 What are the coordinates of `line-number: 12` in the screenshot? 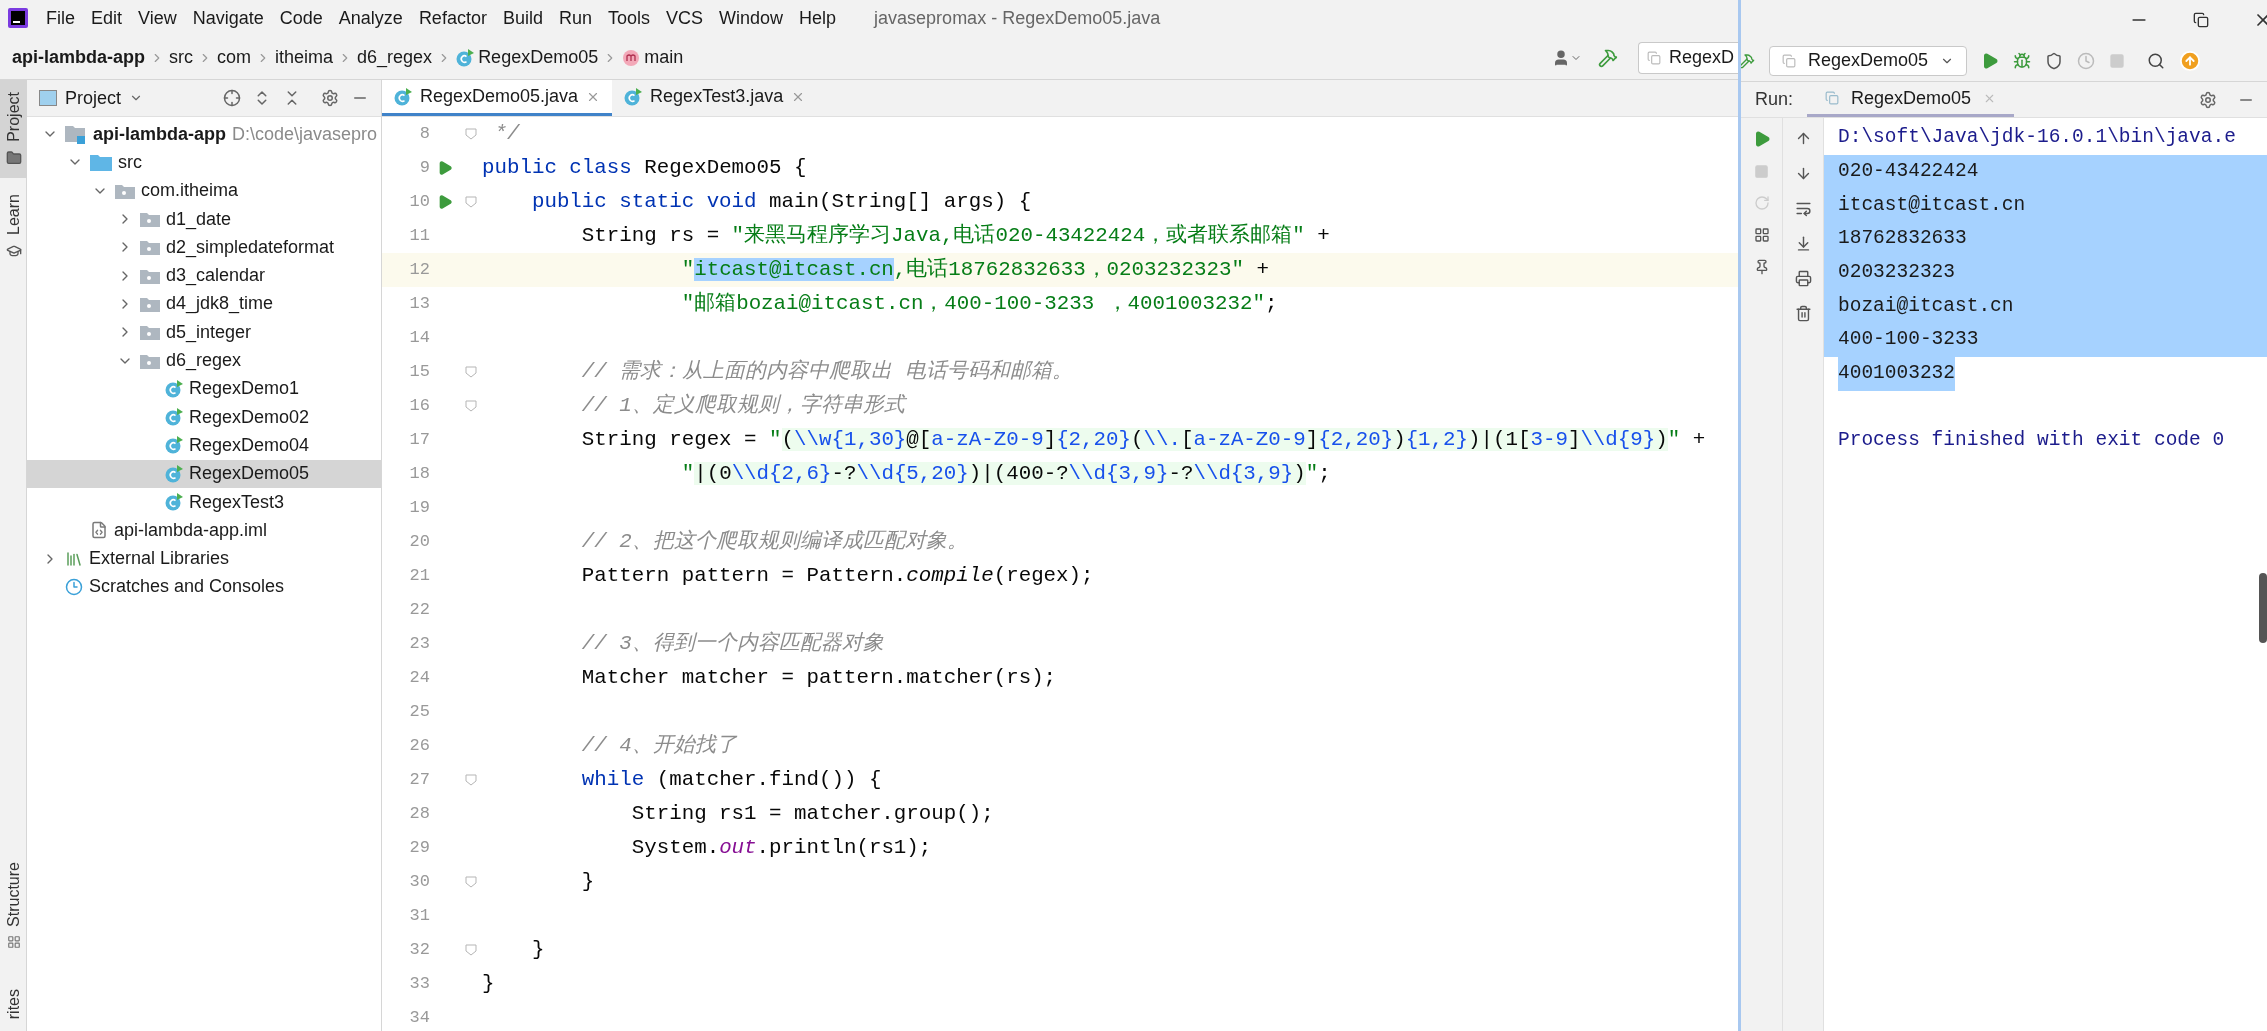 It's located at (419, 270).